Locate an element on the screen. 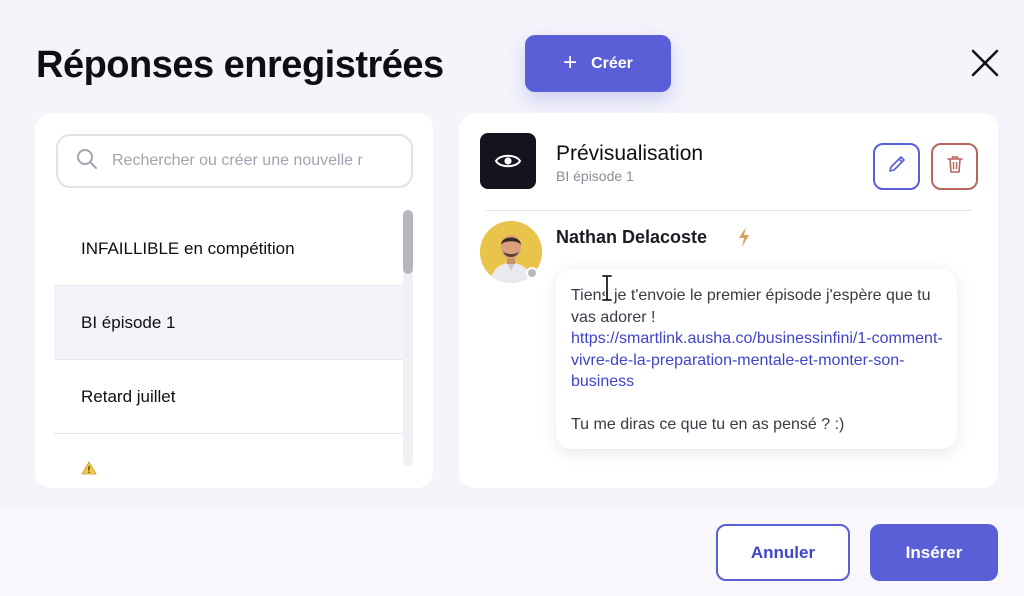  insert-button: Insérer is located at coordinates (934, 552).